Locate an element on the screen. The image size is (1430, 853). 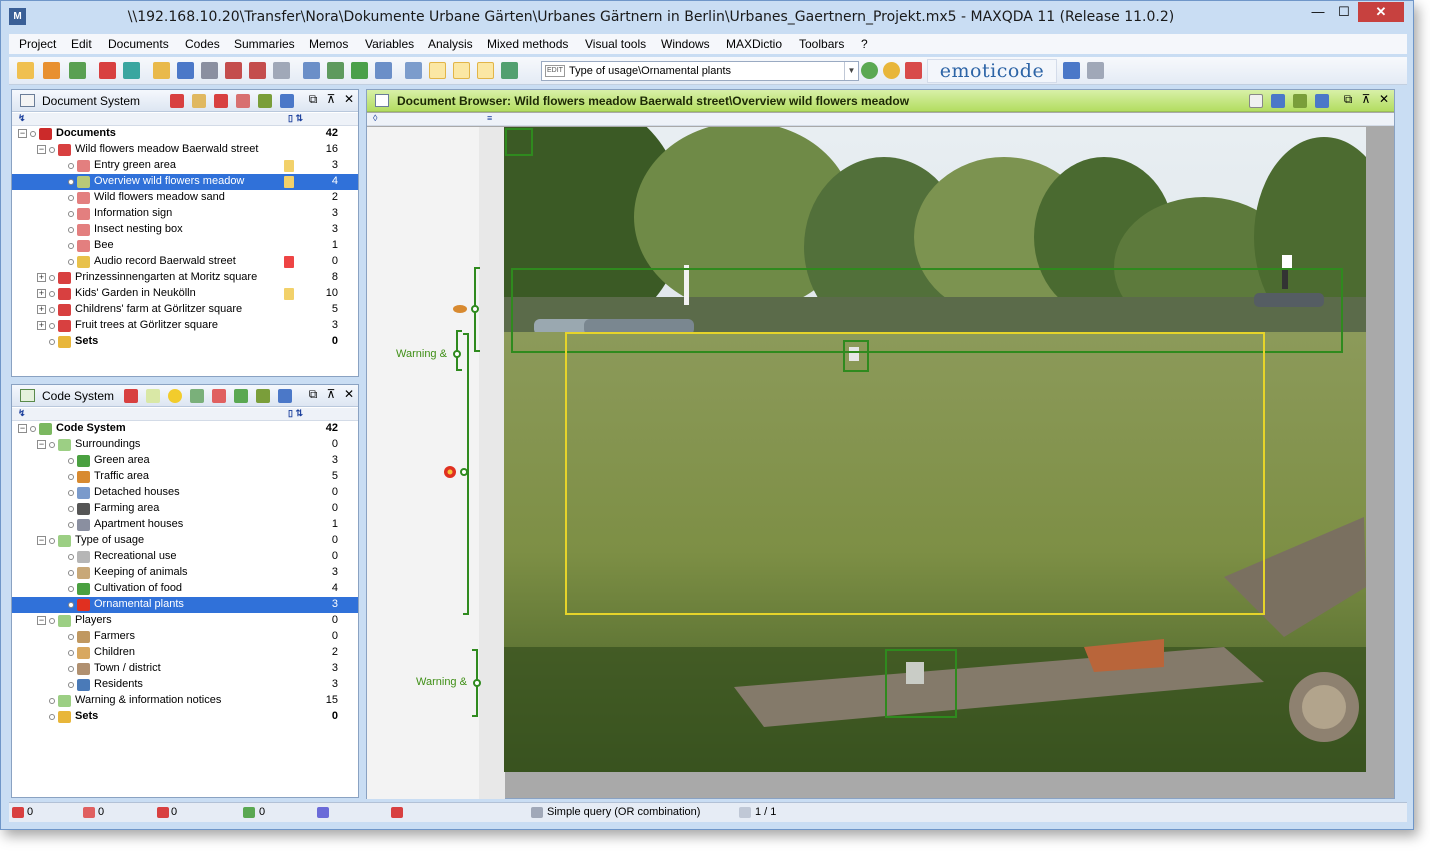
menu-windows: Windows is located at coordinates (685, 44).